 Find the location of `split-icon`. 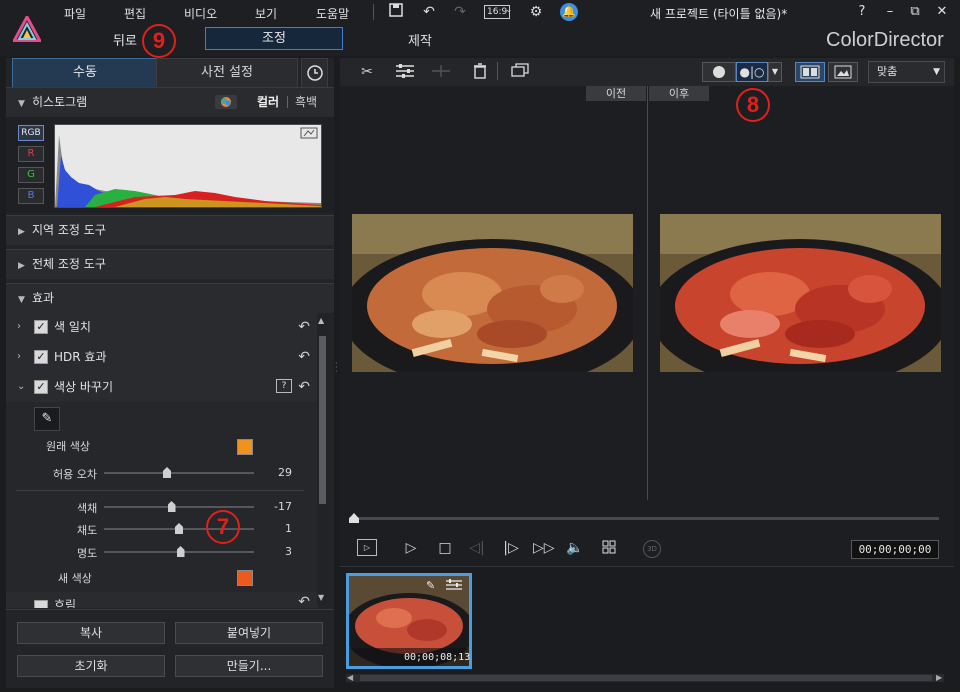

split-icon is located at coordinates (441, 72).